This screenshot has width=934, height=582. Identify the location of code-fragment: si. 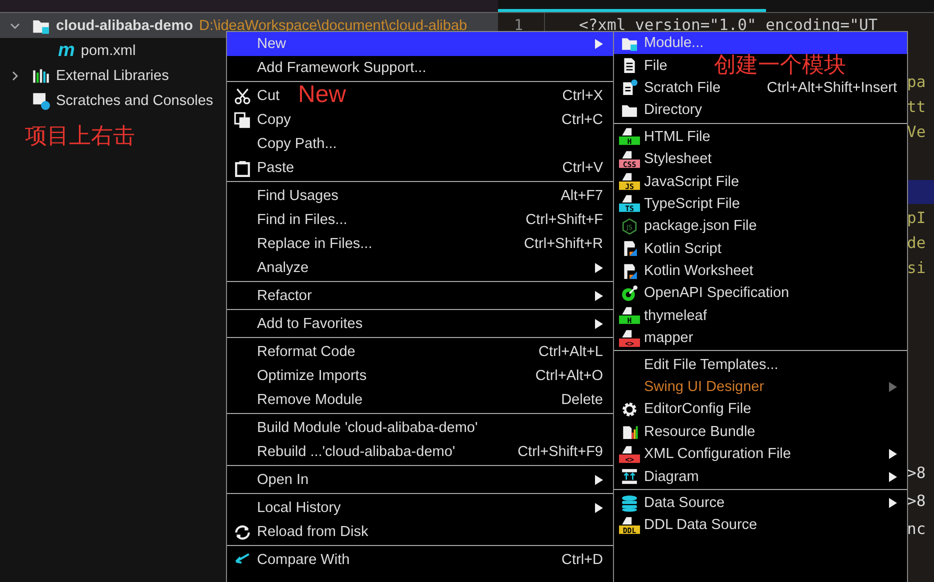
(916, 268).